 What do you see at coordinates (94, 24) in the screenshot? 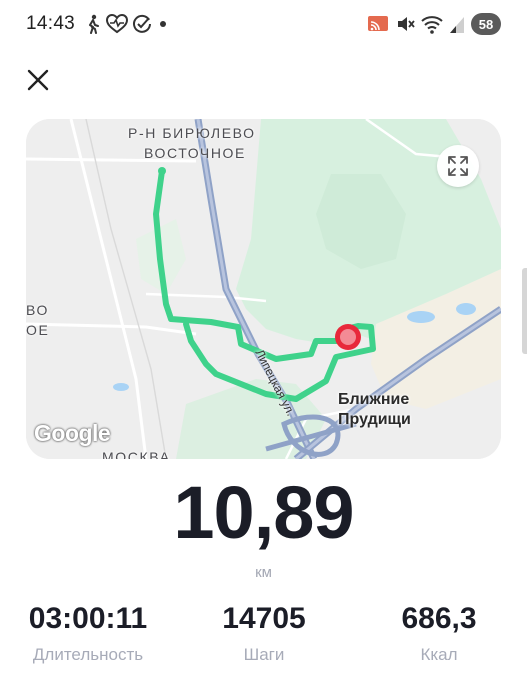
I see `walk-icon` at bounding box center [94, 24].